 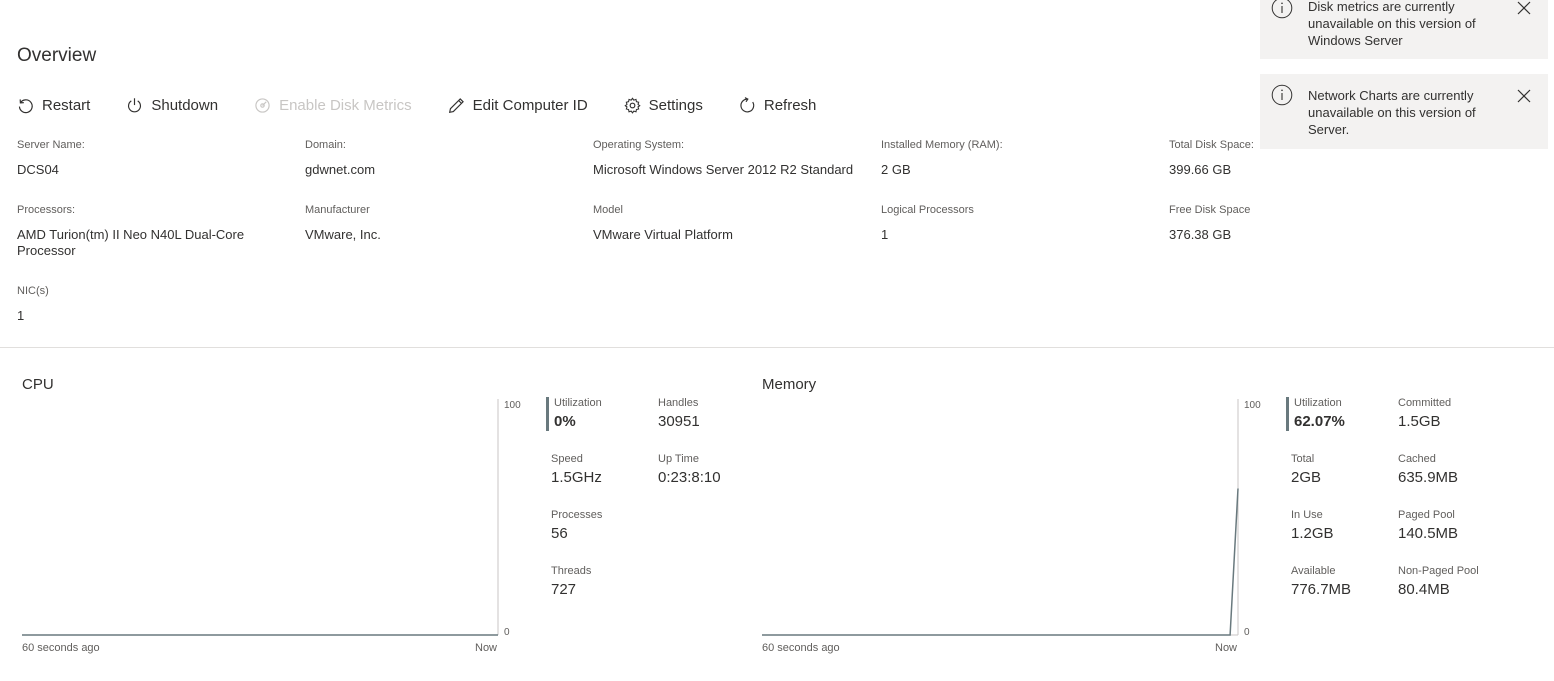 I want to click on cpu-processes-label: Processes, so click(x=577, y=515).